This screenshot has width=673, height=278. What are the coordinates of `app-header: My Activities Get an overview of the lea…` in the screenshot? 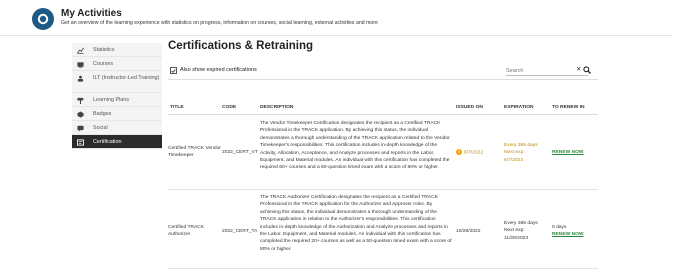 It's located at (336, 18).